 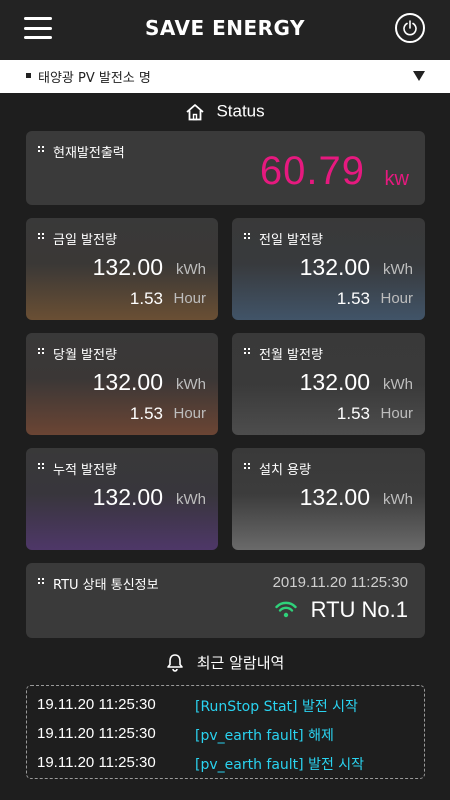 I want to click on card-label: 당월 발전량, so click(x=85, y=355).